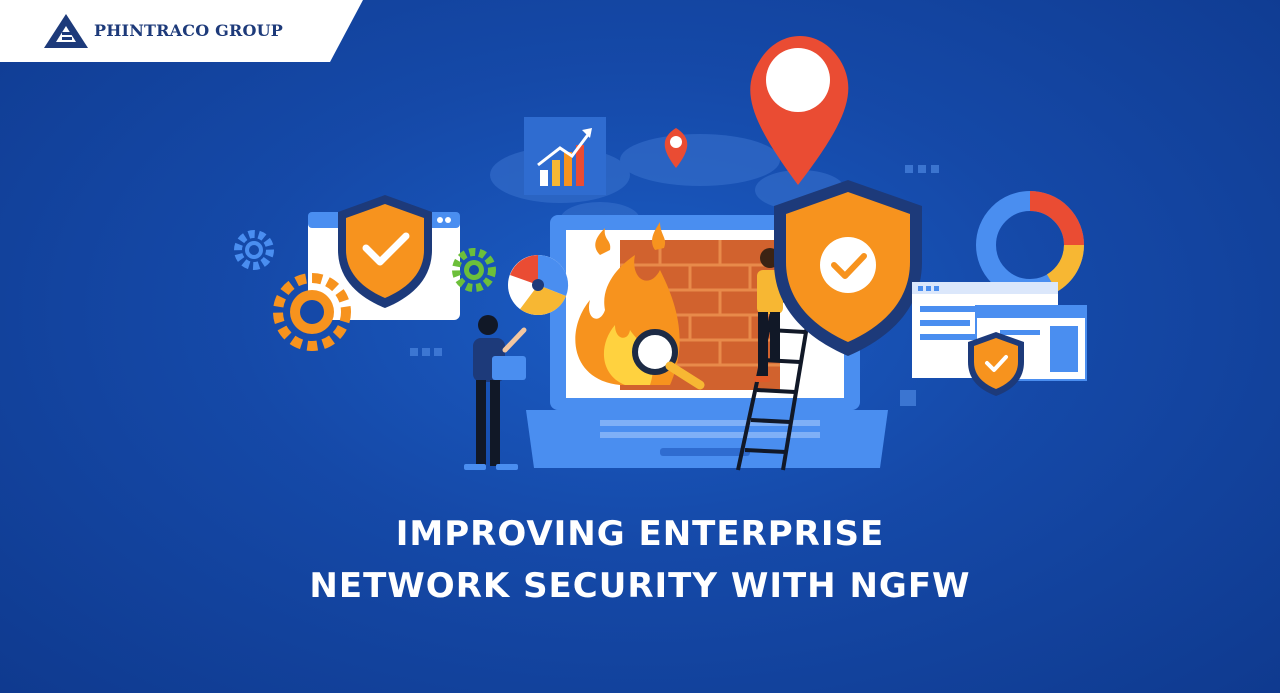 The height and width of the screenshot is (693, 1280). What do you see at coordinates (640, 534) in the screenshot?
I see `headline-line-1: IMPROVING ENTERPRISE` at bounding box center [640, 534].